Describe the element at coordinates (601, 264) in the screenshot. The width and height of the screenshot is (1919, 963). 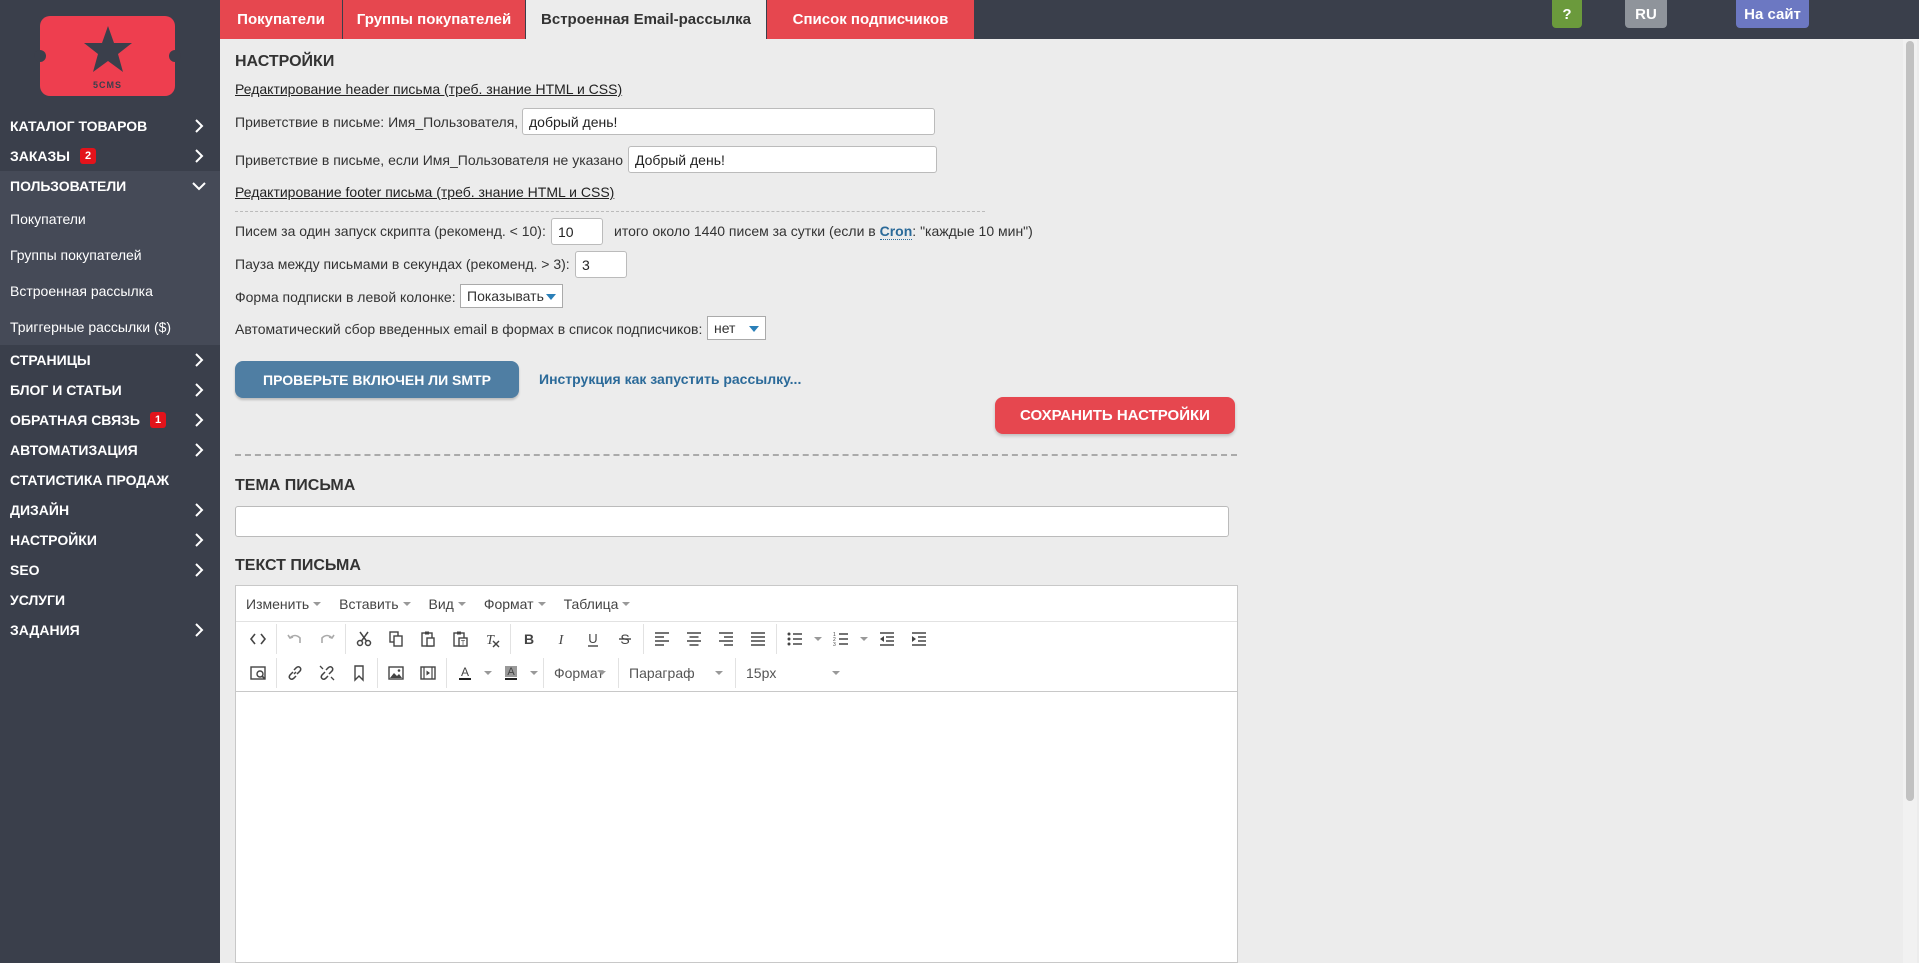
I see `pause-input` at that location.